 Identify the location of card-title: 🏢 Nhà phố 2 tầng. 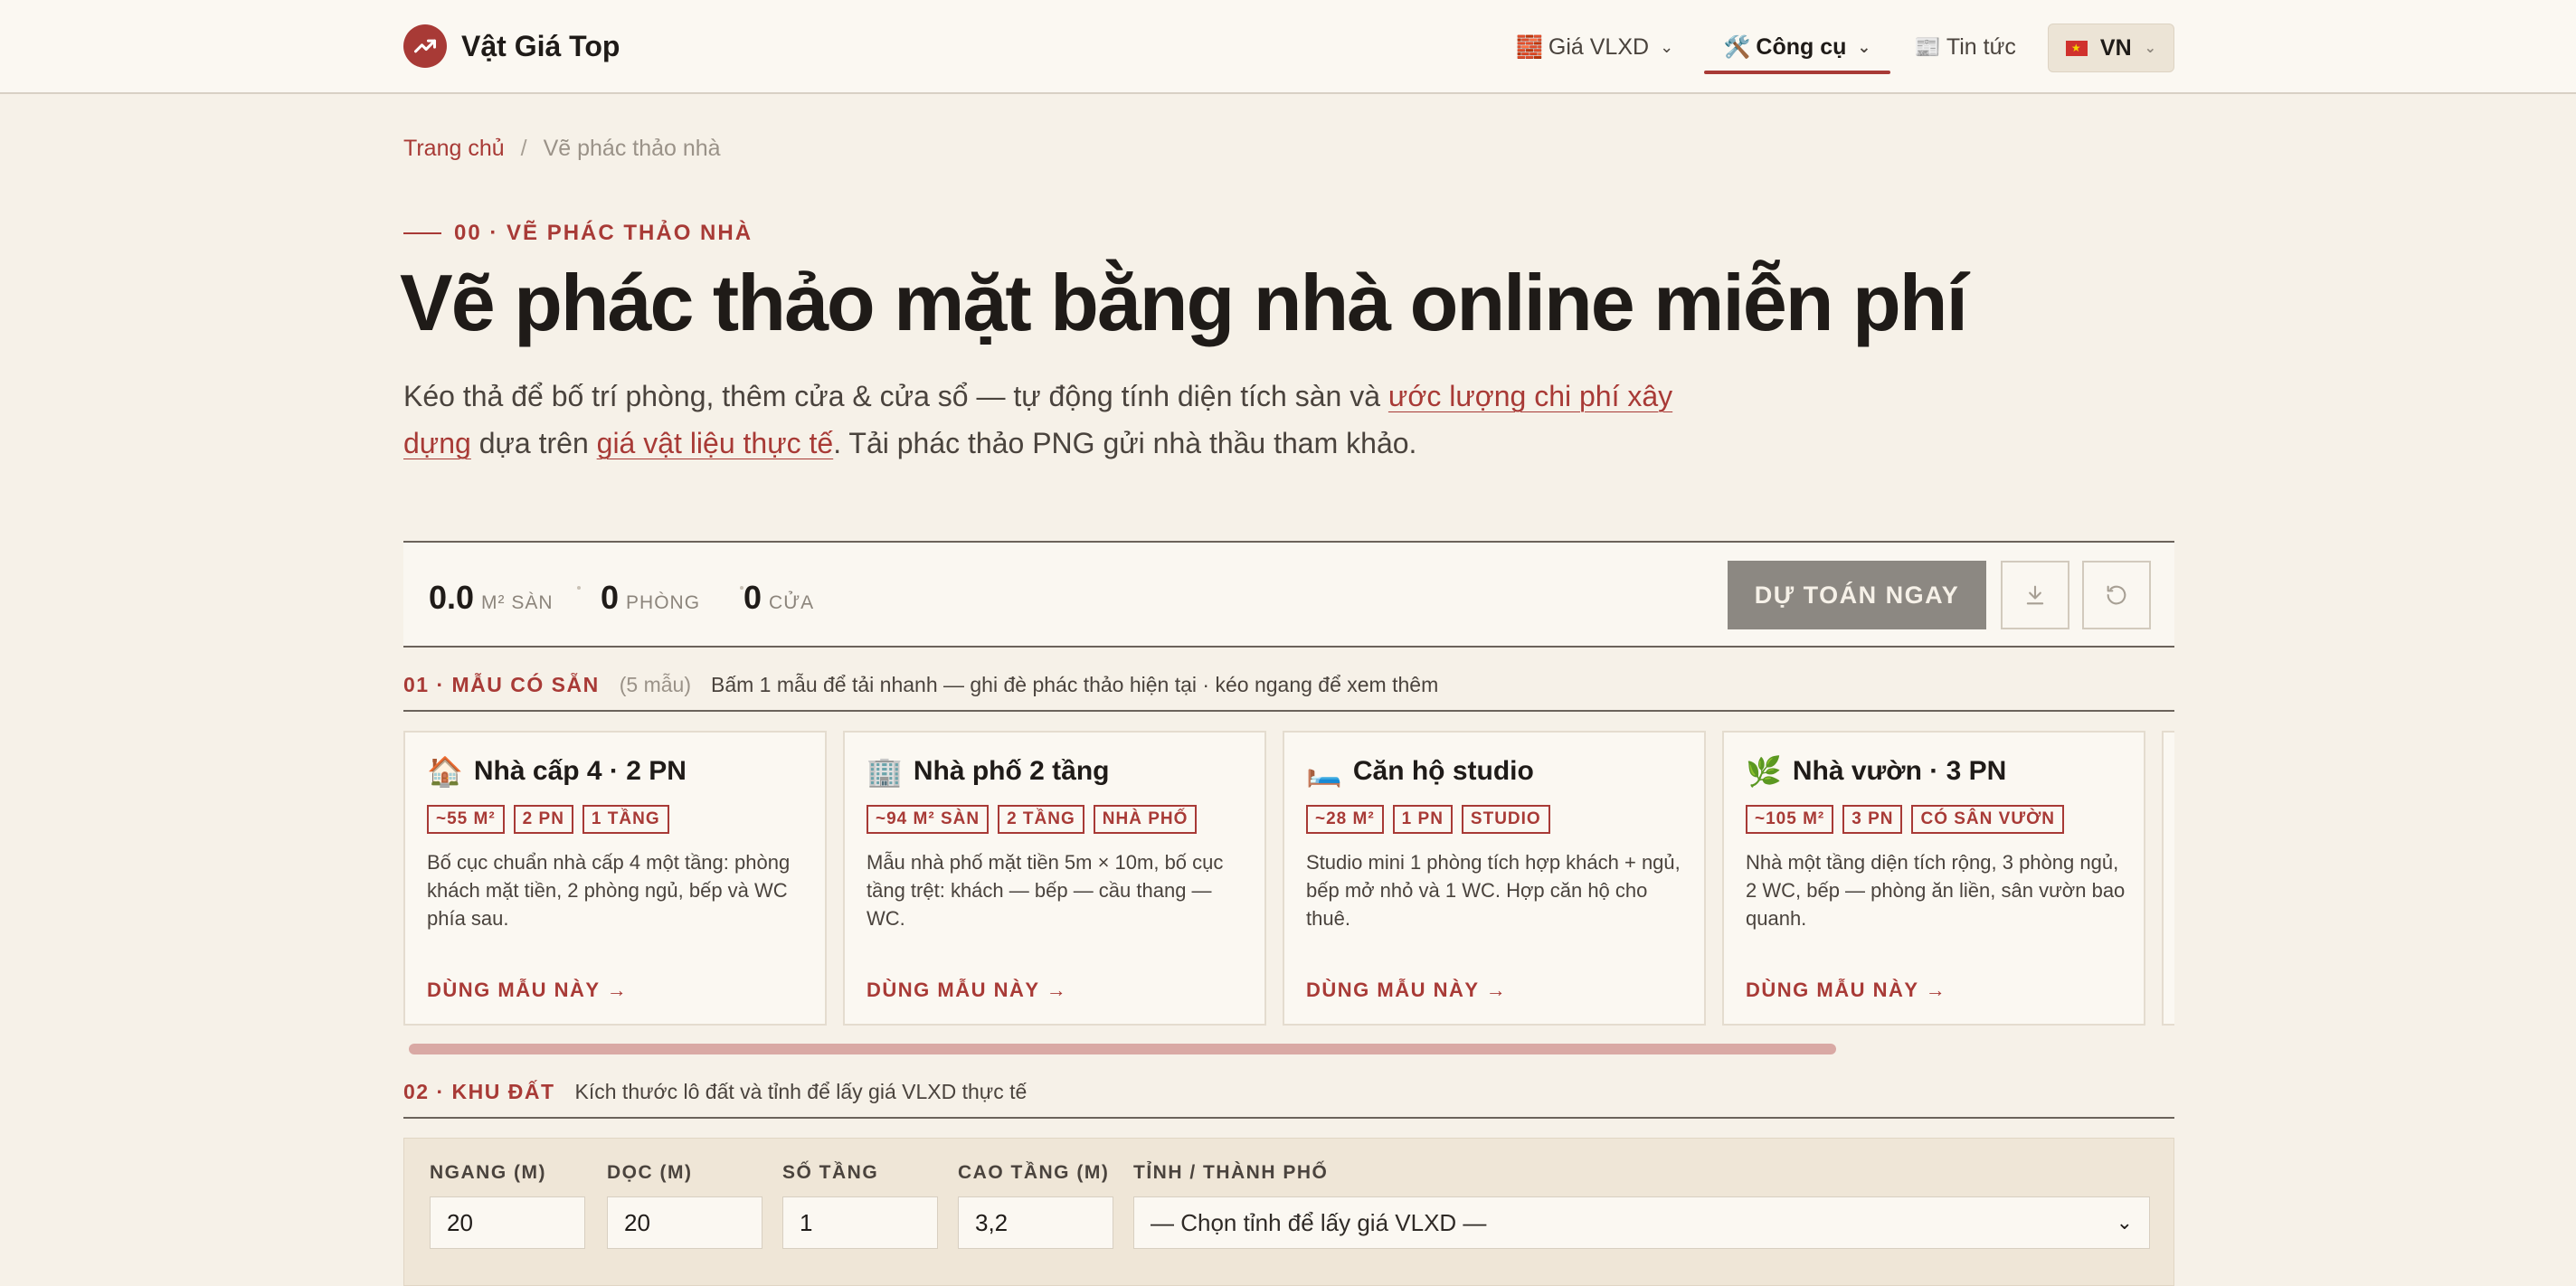
(989, 771).